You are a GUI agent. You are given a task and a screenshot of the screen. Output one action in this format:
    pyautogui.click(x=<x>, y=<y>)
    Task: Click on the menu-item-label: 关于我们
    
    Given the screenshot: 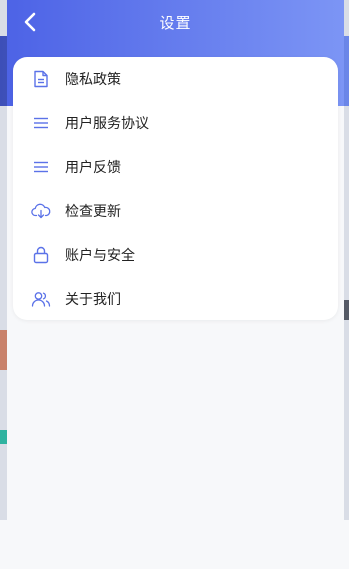 What is the action you would take?
    pyautogui.click(x=93, y=300)
    